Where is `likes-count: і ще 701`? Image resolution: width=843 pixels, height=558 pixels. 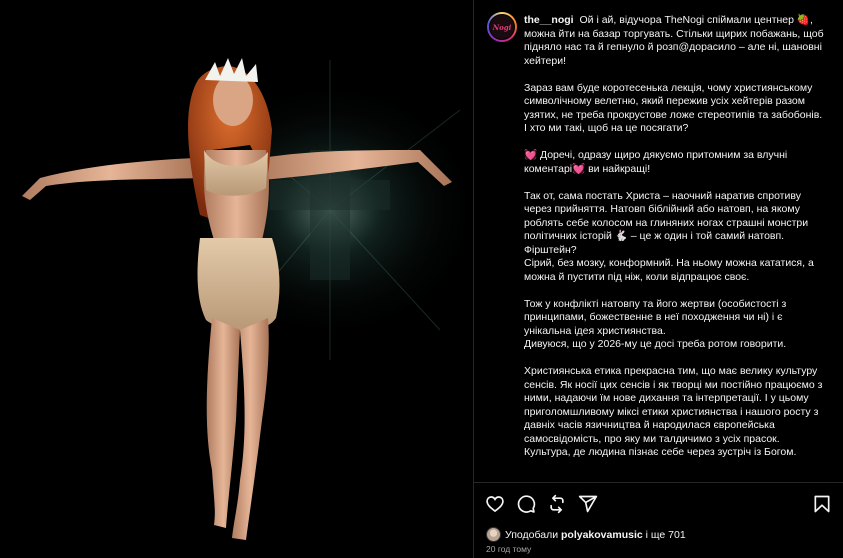 likes-count: і ще 701 is located at coordinates (666, 535).